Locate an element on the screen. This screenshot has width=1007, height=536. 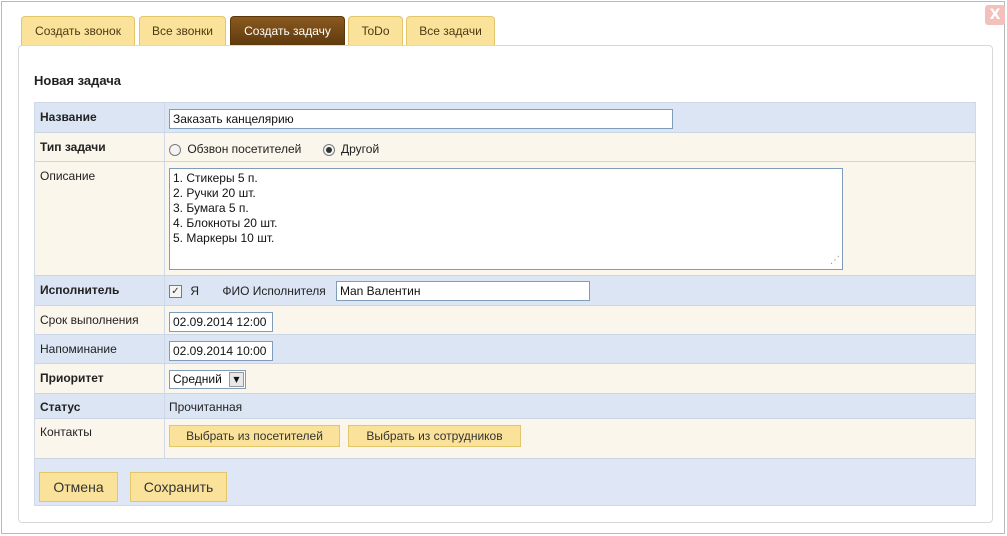
tab-all-calls: Все звонки is located at coordinates (182, 31).